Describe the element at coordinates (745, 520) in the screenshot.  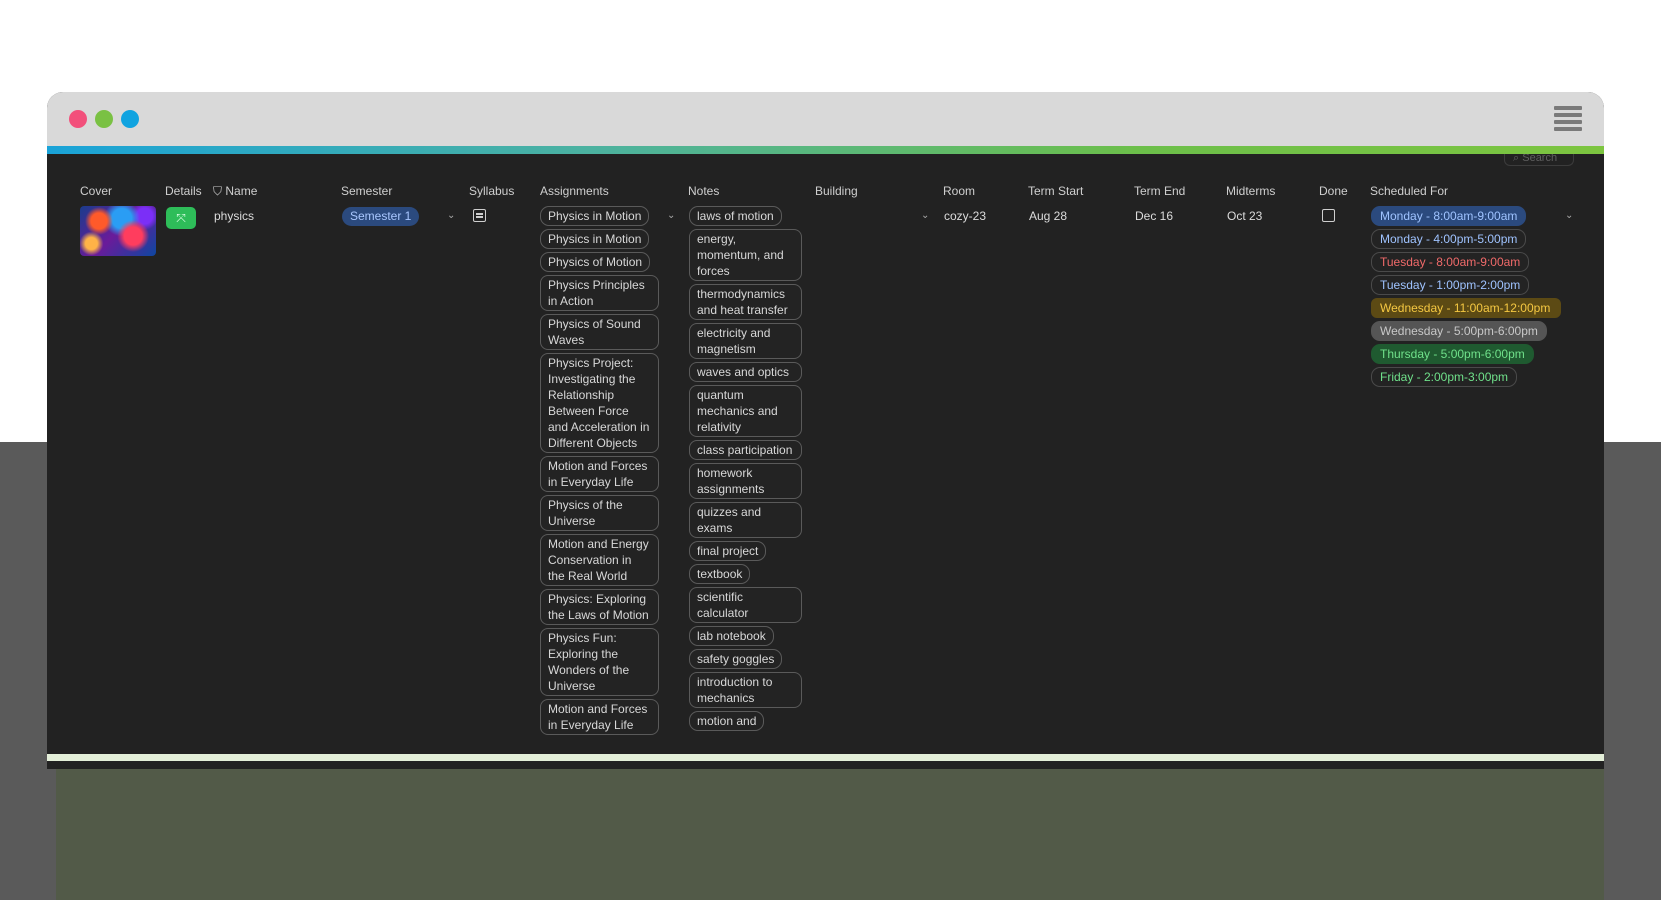
I see `note-tag: quizzes and exams` at that location.